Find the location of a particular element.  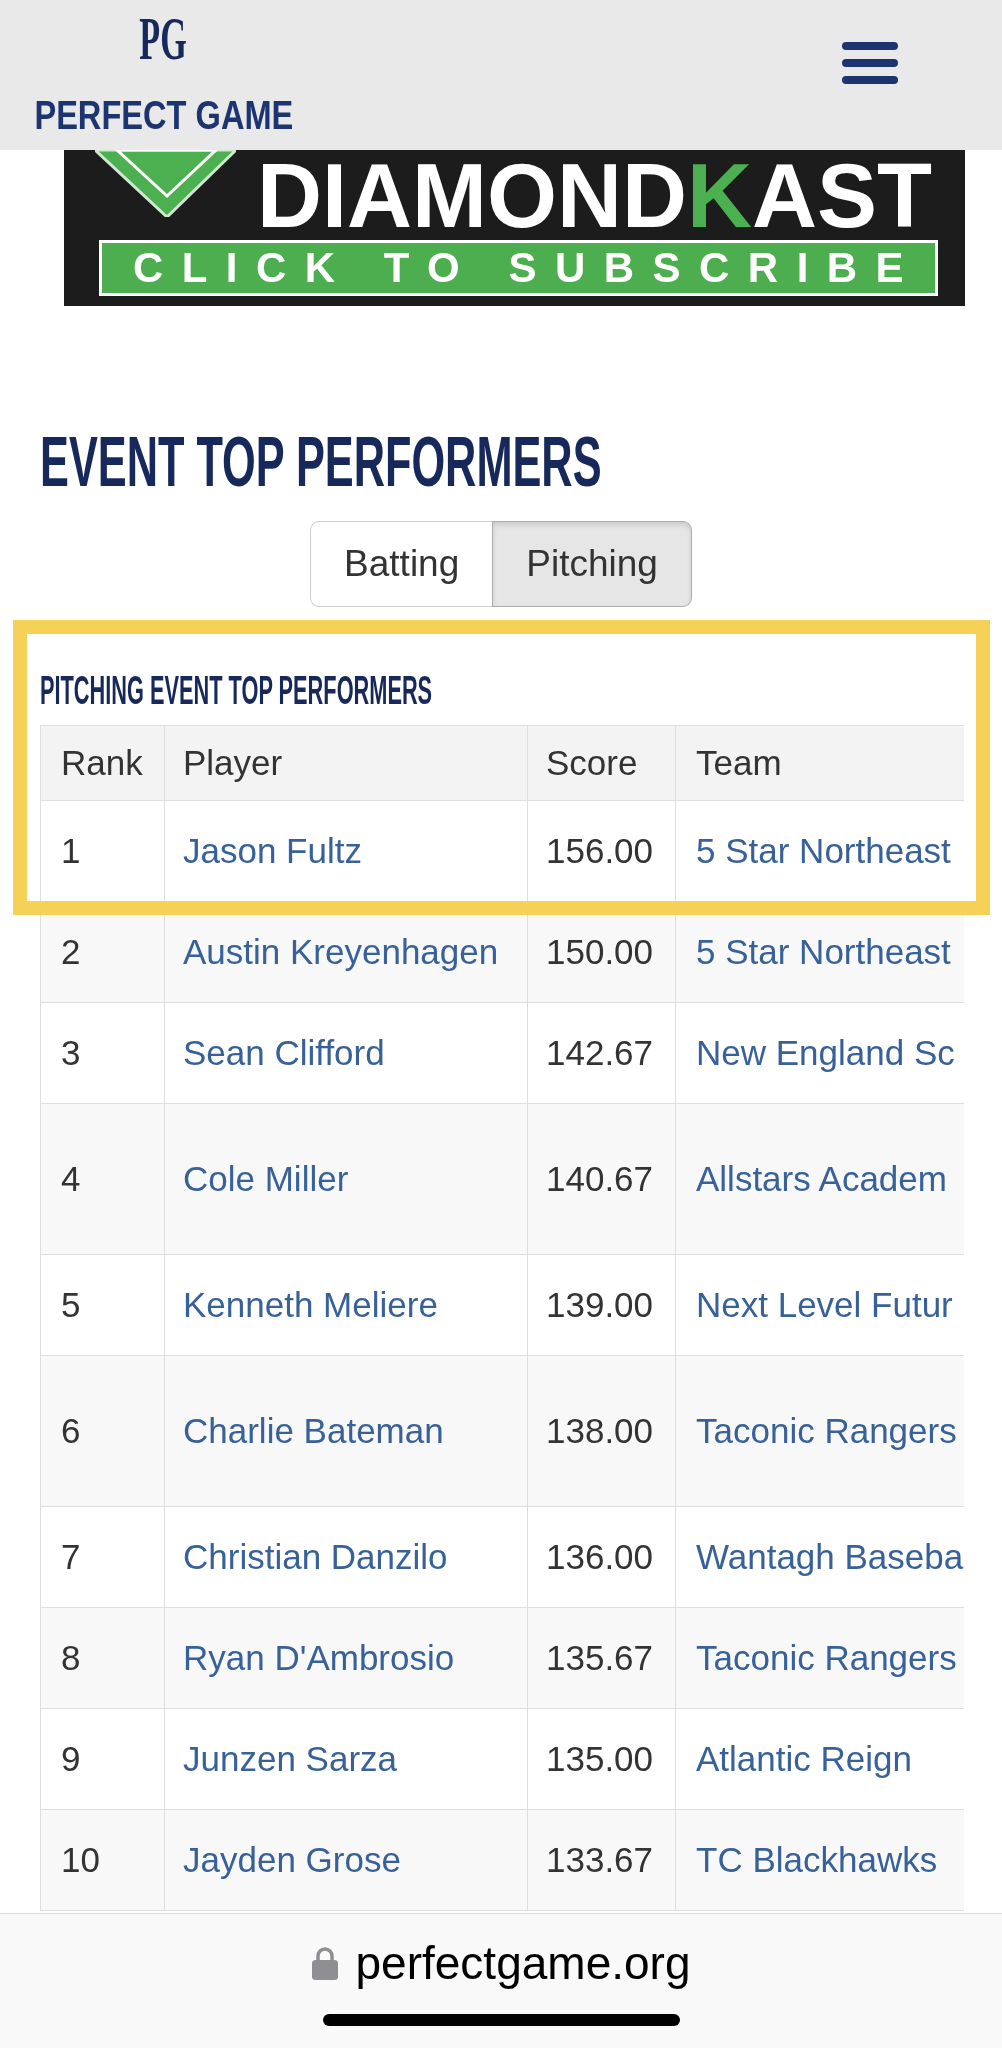

score-cell: 133.67 is located at coordinates (601, 1860).